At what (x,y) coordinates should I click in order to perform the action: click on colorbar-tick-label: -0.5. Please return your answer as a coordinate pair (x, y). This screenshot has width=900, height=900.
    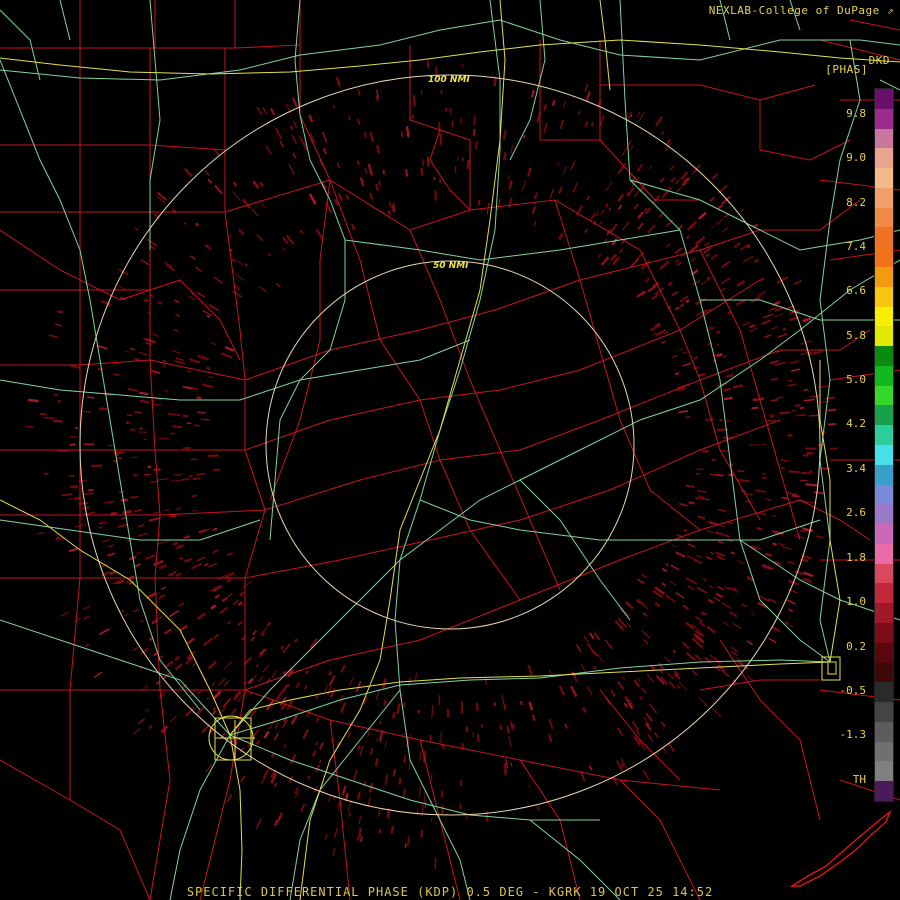
    Looking at the image, I should click on (853, 690).